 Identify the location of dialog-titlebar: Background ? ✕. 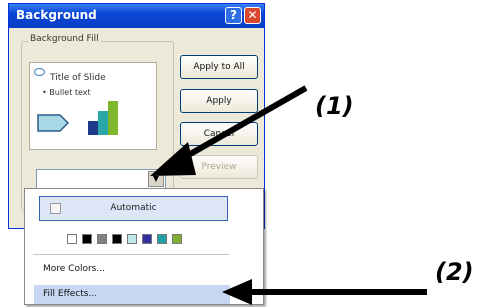
(136, 16).